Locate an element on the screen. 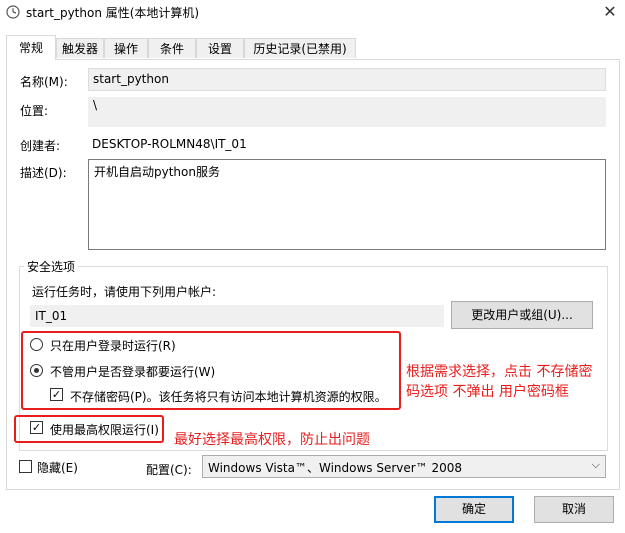  annotation-note-1: 根据需求选择，点击 不存储密 码选项 不弹出 用户密码框 is located at coordinates (499, 382).